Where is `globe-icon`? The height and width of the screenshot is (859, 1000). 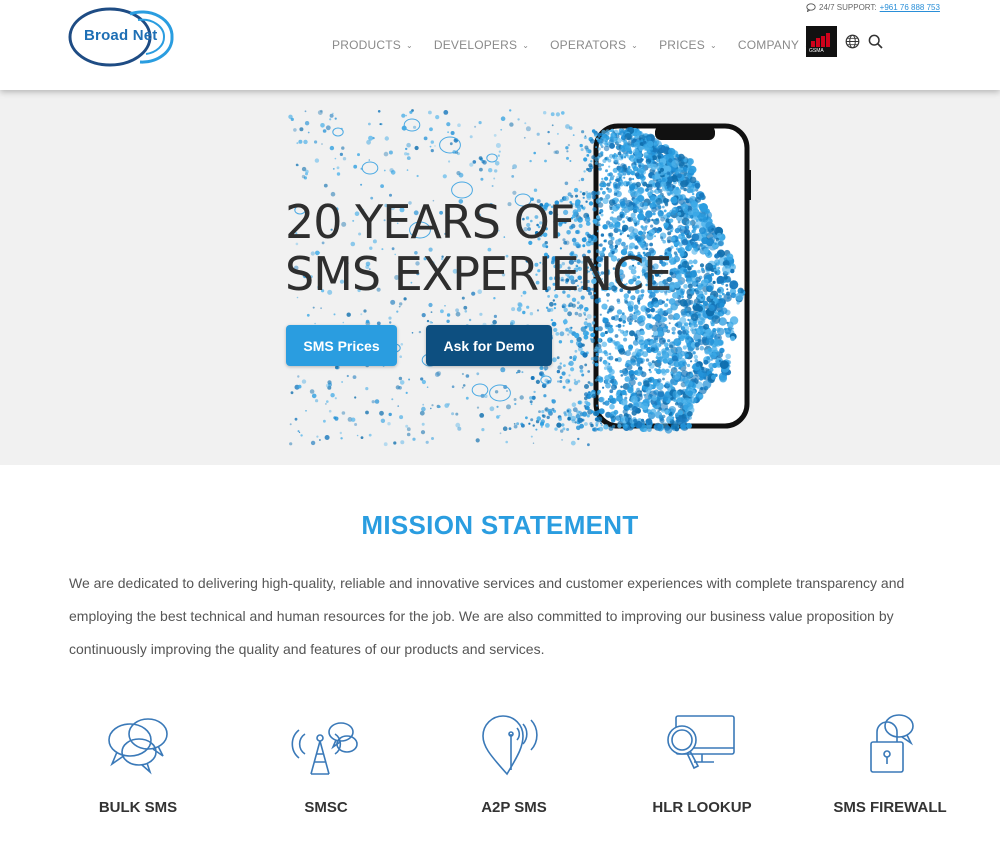
globe-icon is located at coordinates (852, 41).